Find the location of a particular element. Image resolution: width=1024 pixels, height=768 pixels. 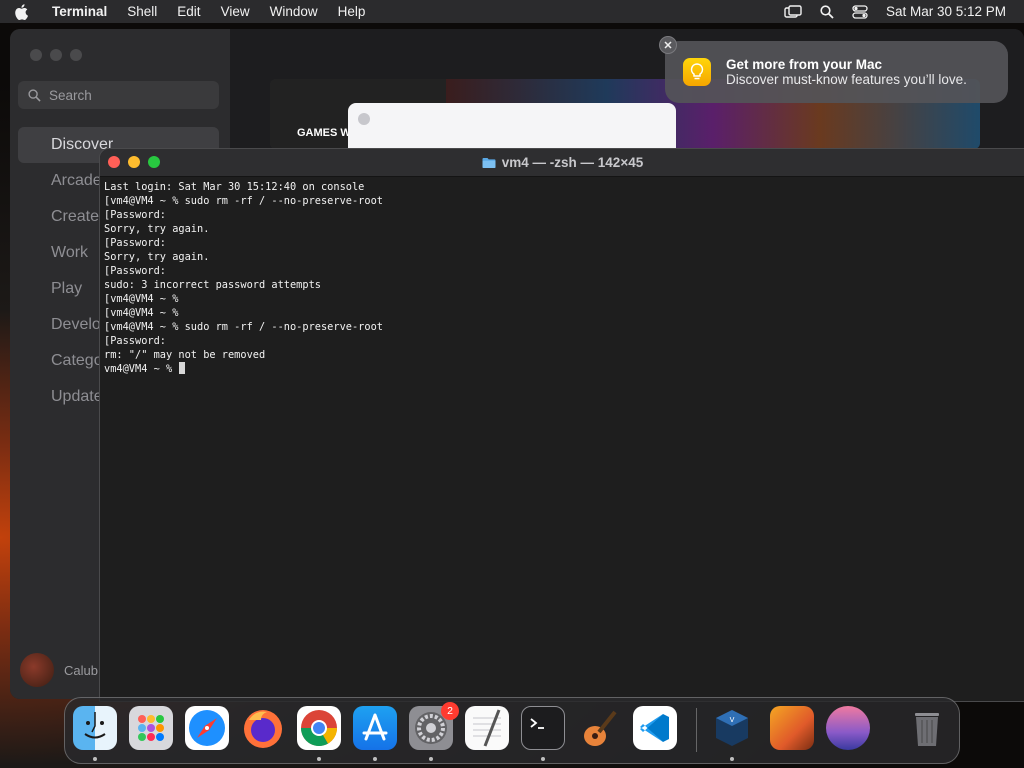

menu-window: Window is located at coordinates (294, 11).